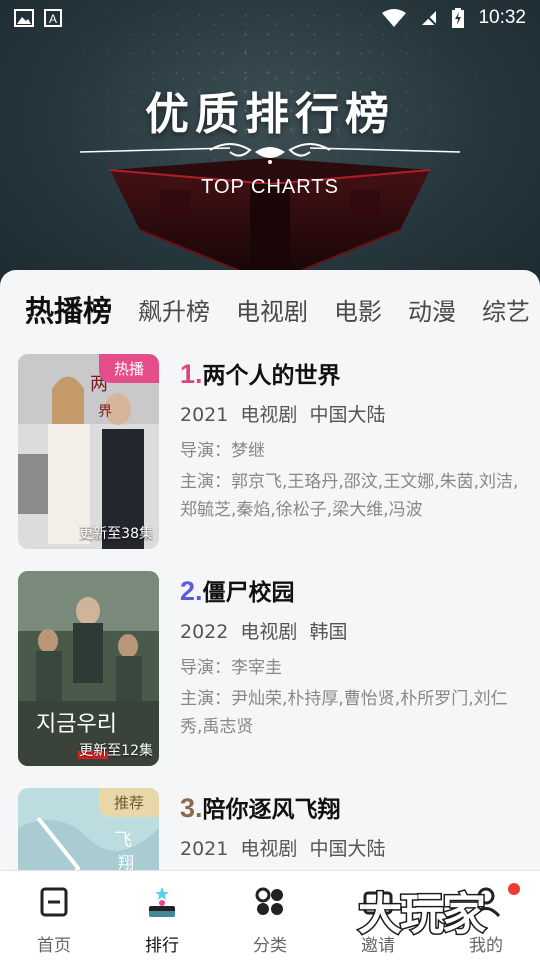 The height and width of the screenshot is (960, 540). What do you see at coordinates (162, 946) in the screenshot?
I see `nav-ranking-label: 排行` at bounding box center [162, 946].